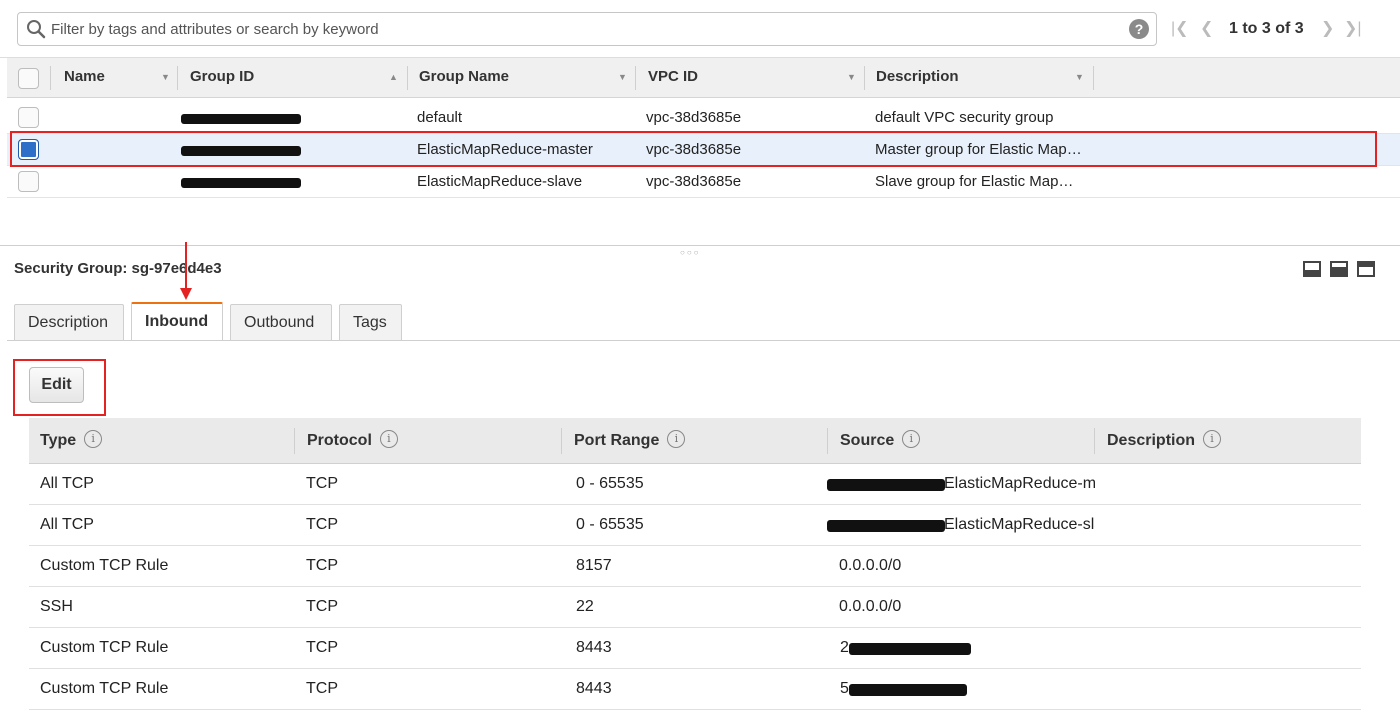  I want to click on selected-row-highlight, so click(693, 149).